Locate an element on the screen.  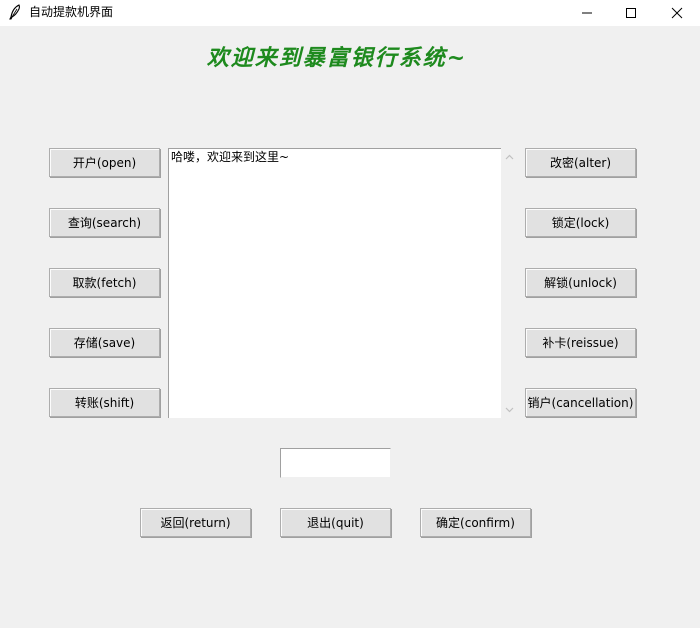
minimize-button is located at coordinates (587, 13).